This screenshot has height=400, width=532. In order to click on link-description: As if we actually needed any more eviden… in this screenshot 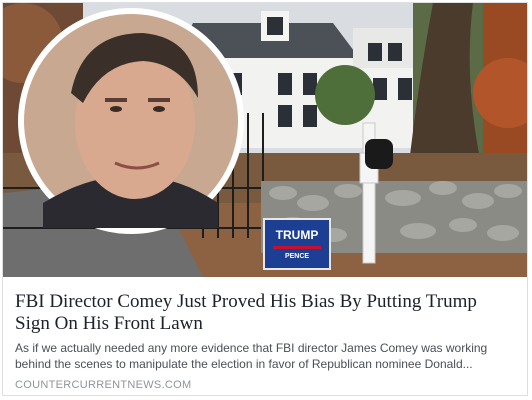, I will do `click(251, 356)`.